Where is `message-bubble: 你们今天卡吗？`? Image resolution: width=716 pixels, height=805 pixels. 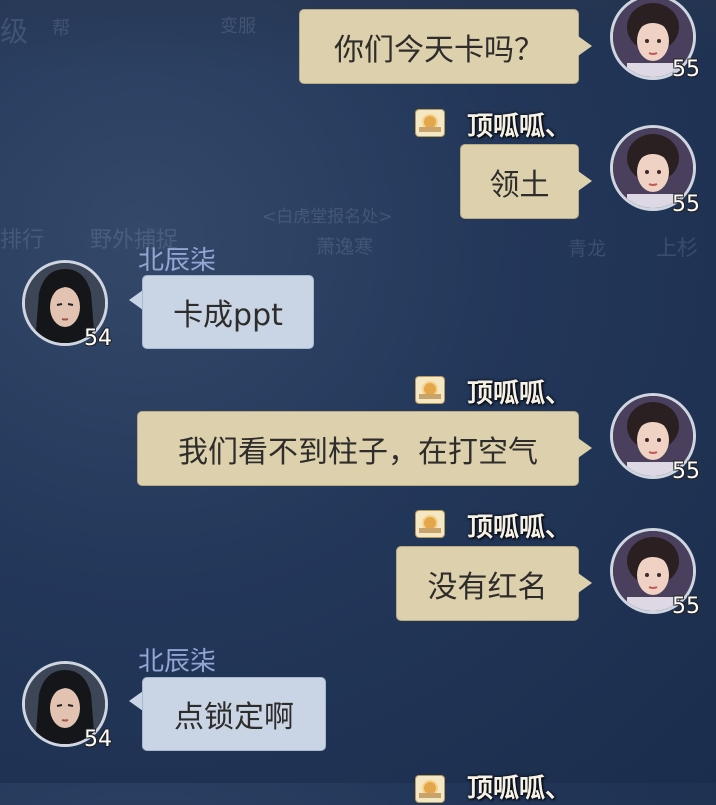
message-bubble: 你们今天卡吗？ is located at coordinates (439, 46).